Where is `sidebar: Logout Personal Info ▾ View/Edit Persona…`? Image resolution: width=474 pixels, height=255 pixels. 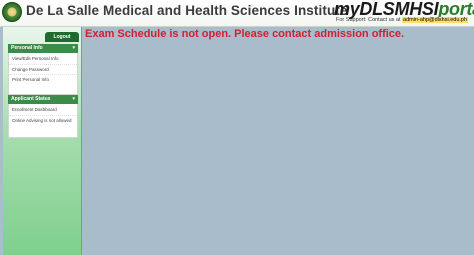
sidebar: Logout Personal Info ▾ View/Edit Persona… is located at coordinates (42, 141).